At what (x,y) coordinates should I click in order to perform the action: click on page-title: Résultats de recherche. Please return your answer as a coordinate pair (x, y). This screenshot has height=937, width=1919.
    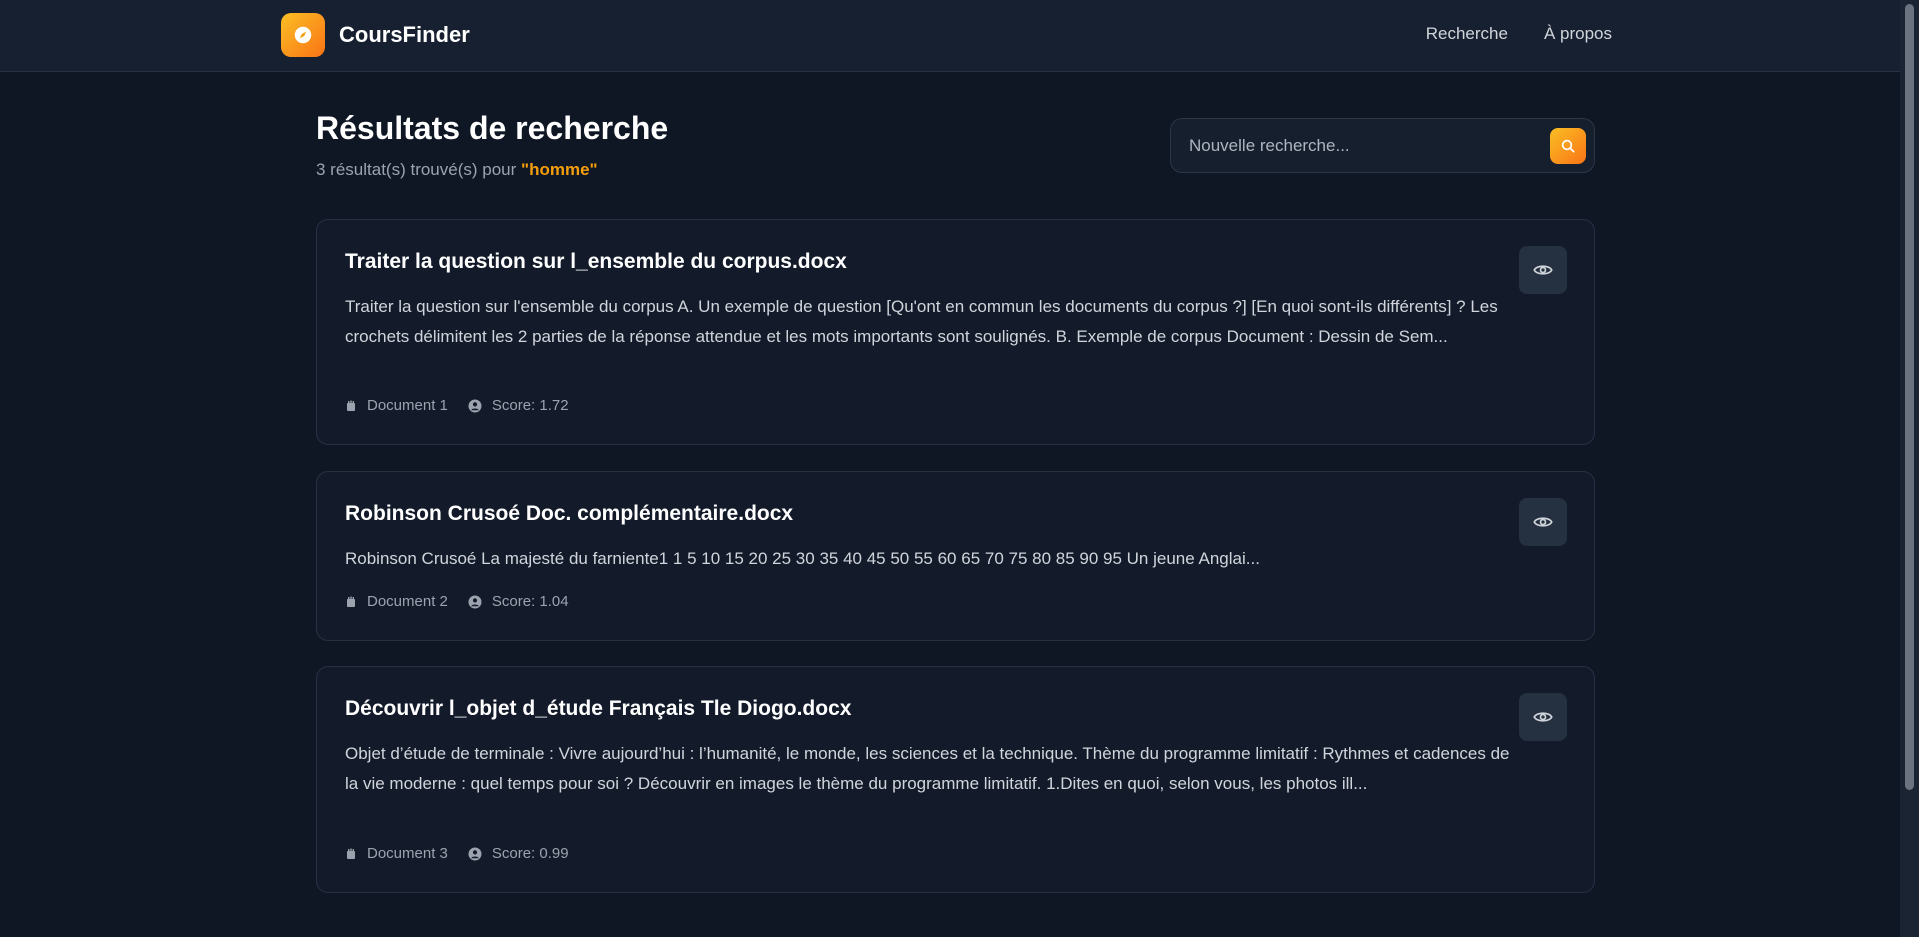
    Looking at the image, I should click on (492, 128).